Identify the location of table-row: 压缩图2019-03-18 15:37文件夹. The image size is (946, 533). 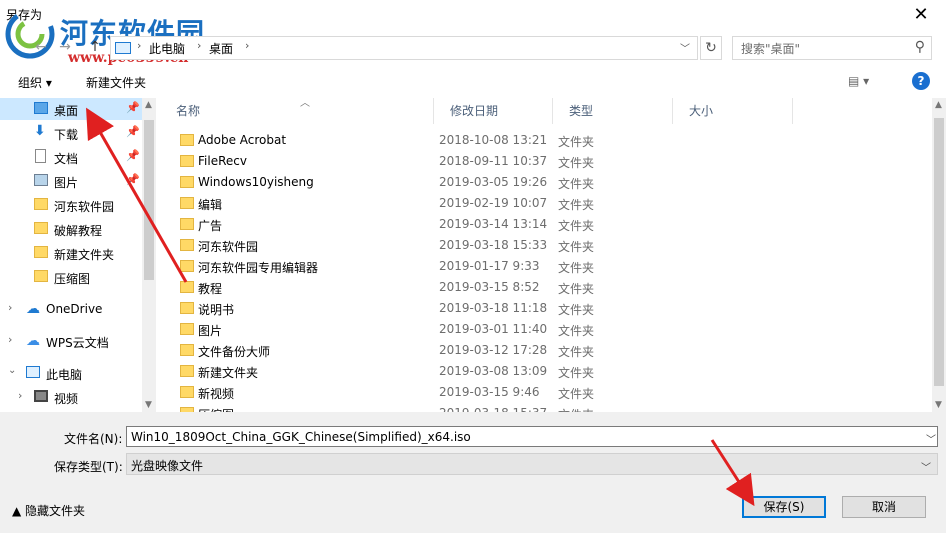
(546, 407).